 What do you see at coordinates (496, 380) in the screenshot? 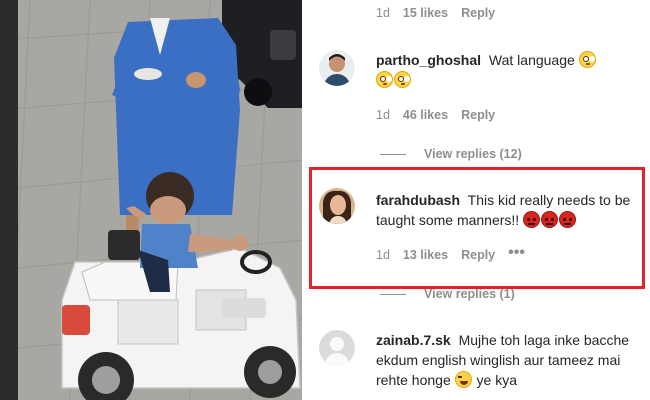
I see `comment-text-tail: ye kya` at bounding box center [496, 380].